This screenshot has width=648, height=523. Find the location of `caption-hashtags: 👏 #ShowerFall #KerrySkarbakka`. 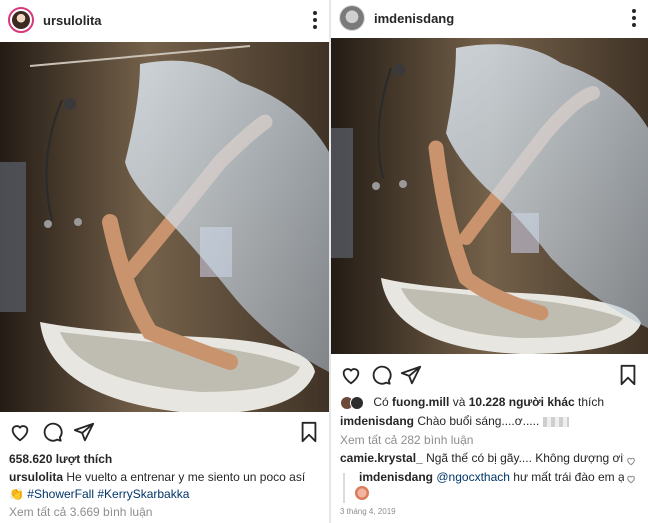

caption-hashtags: 👏 #ShowerFall #KerrySkarbakka is located at coordinates (165, 494).